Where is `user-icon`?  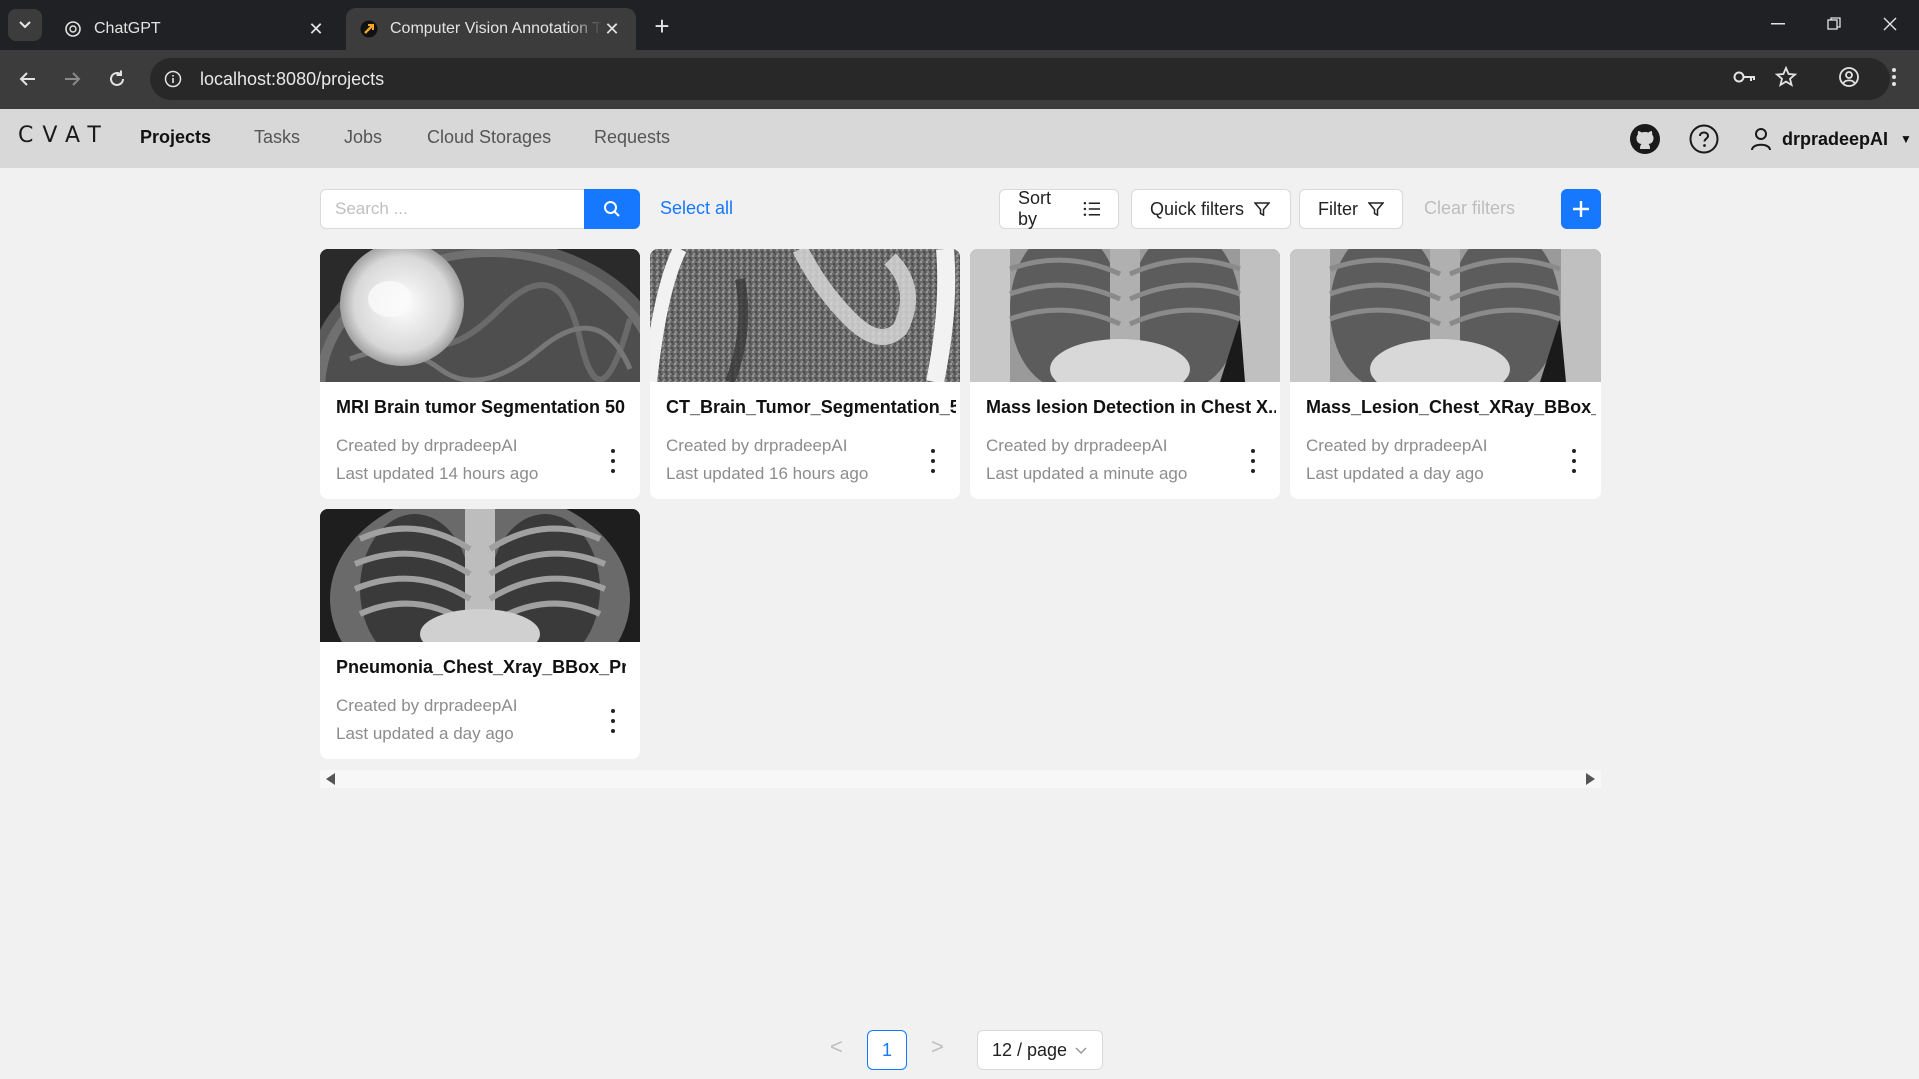
user-icon is located at coordinates (1761, 139).